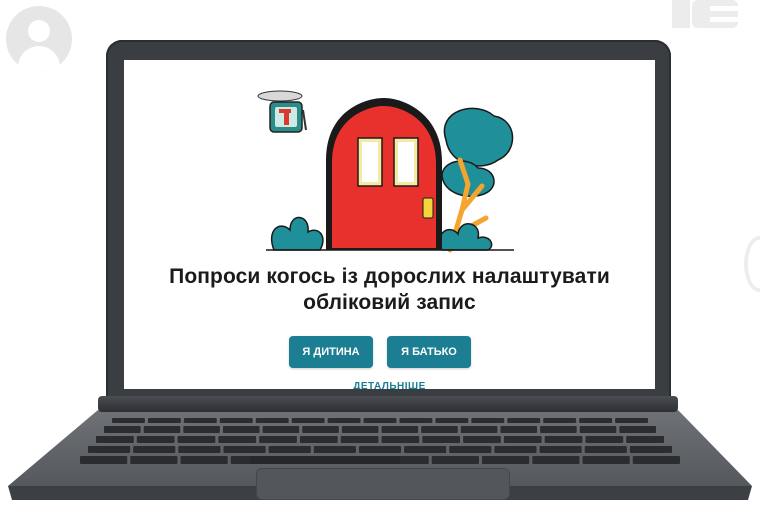  I want to click on page-title-line-1: Попроси когось із дорослих налаштувати, so click(389, 276).